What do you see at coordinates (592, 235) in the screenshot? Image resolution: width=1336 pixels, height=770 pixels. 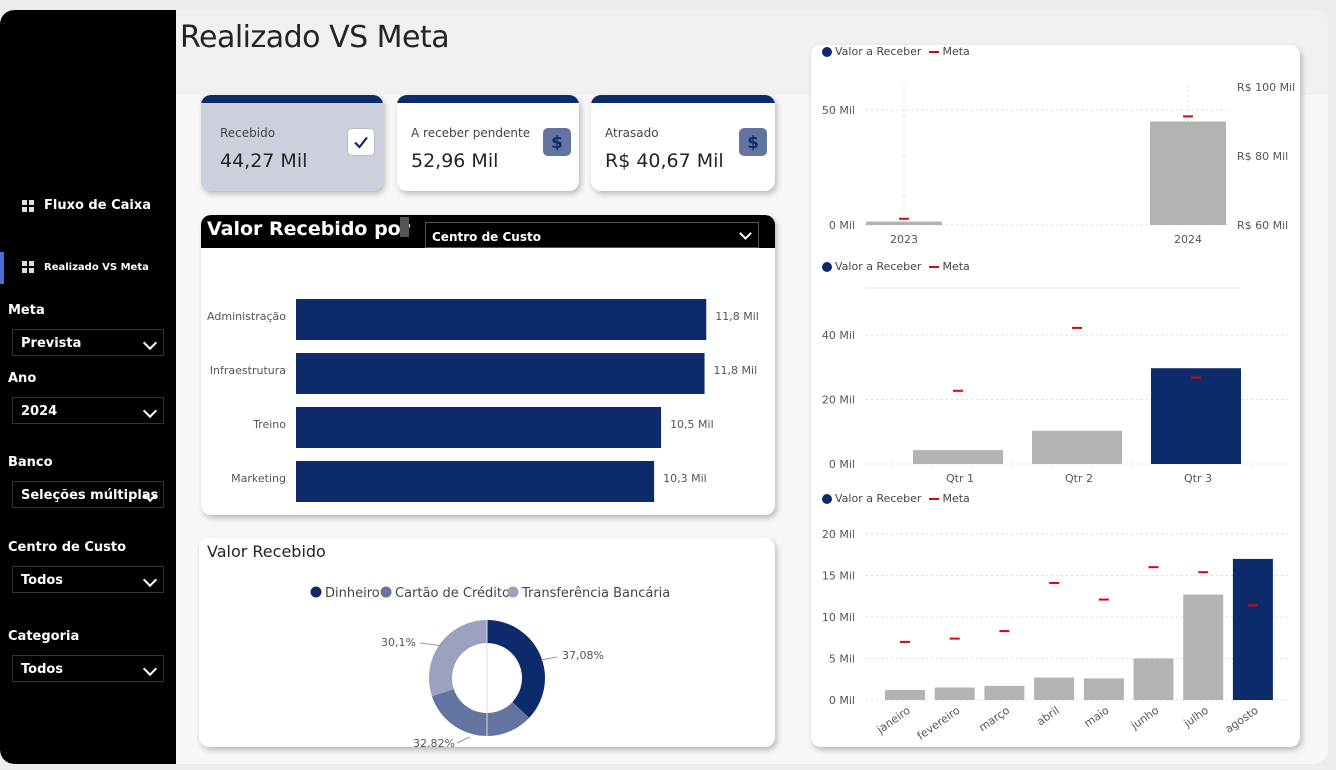 I see `dimension-selector: Centro de Custo` at bounding box center [592, 235].